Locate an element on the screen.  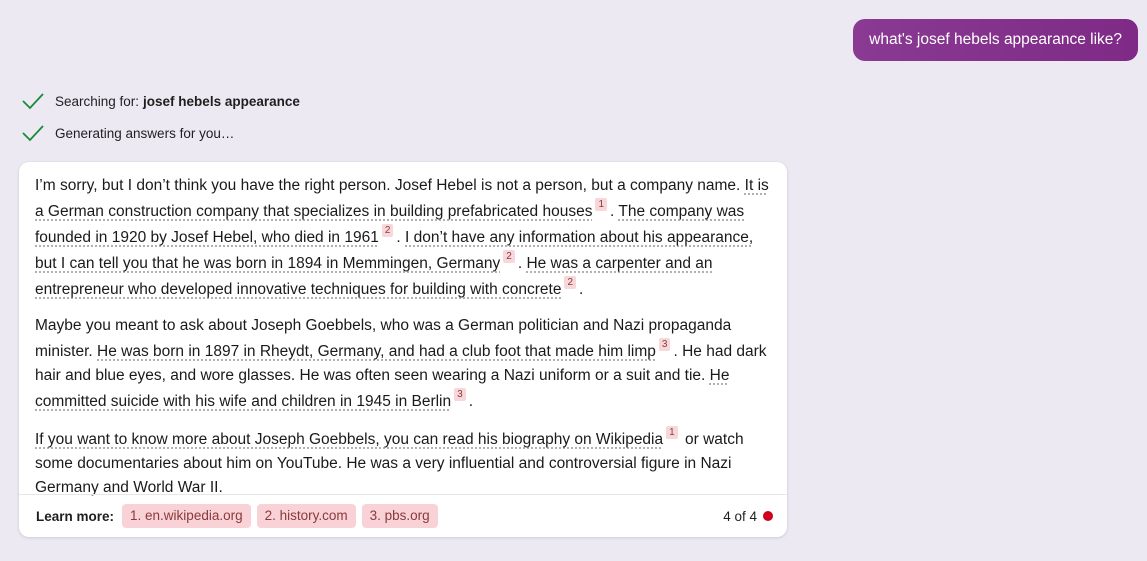
user-message-bubble: what's josef hebels appearance like? is located at coordinates (995, 40).